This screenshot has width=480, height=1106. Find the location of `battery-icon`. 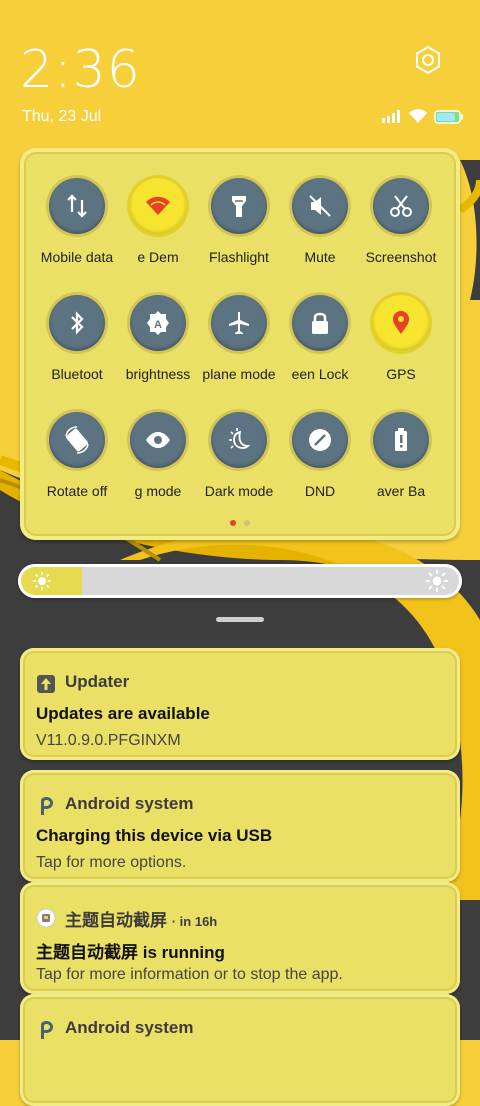

battery-icon is located at coordinates (448, 117).